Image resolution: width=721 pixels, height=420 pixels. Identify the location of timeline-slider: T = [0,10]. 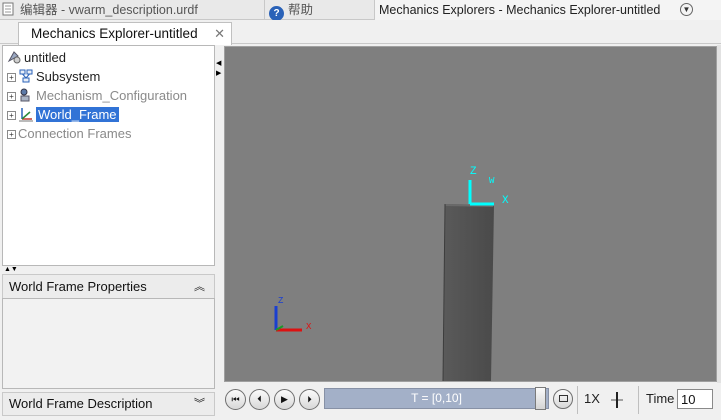
(436, 398).